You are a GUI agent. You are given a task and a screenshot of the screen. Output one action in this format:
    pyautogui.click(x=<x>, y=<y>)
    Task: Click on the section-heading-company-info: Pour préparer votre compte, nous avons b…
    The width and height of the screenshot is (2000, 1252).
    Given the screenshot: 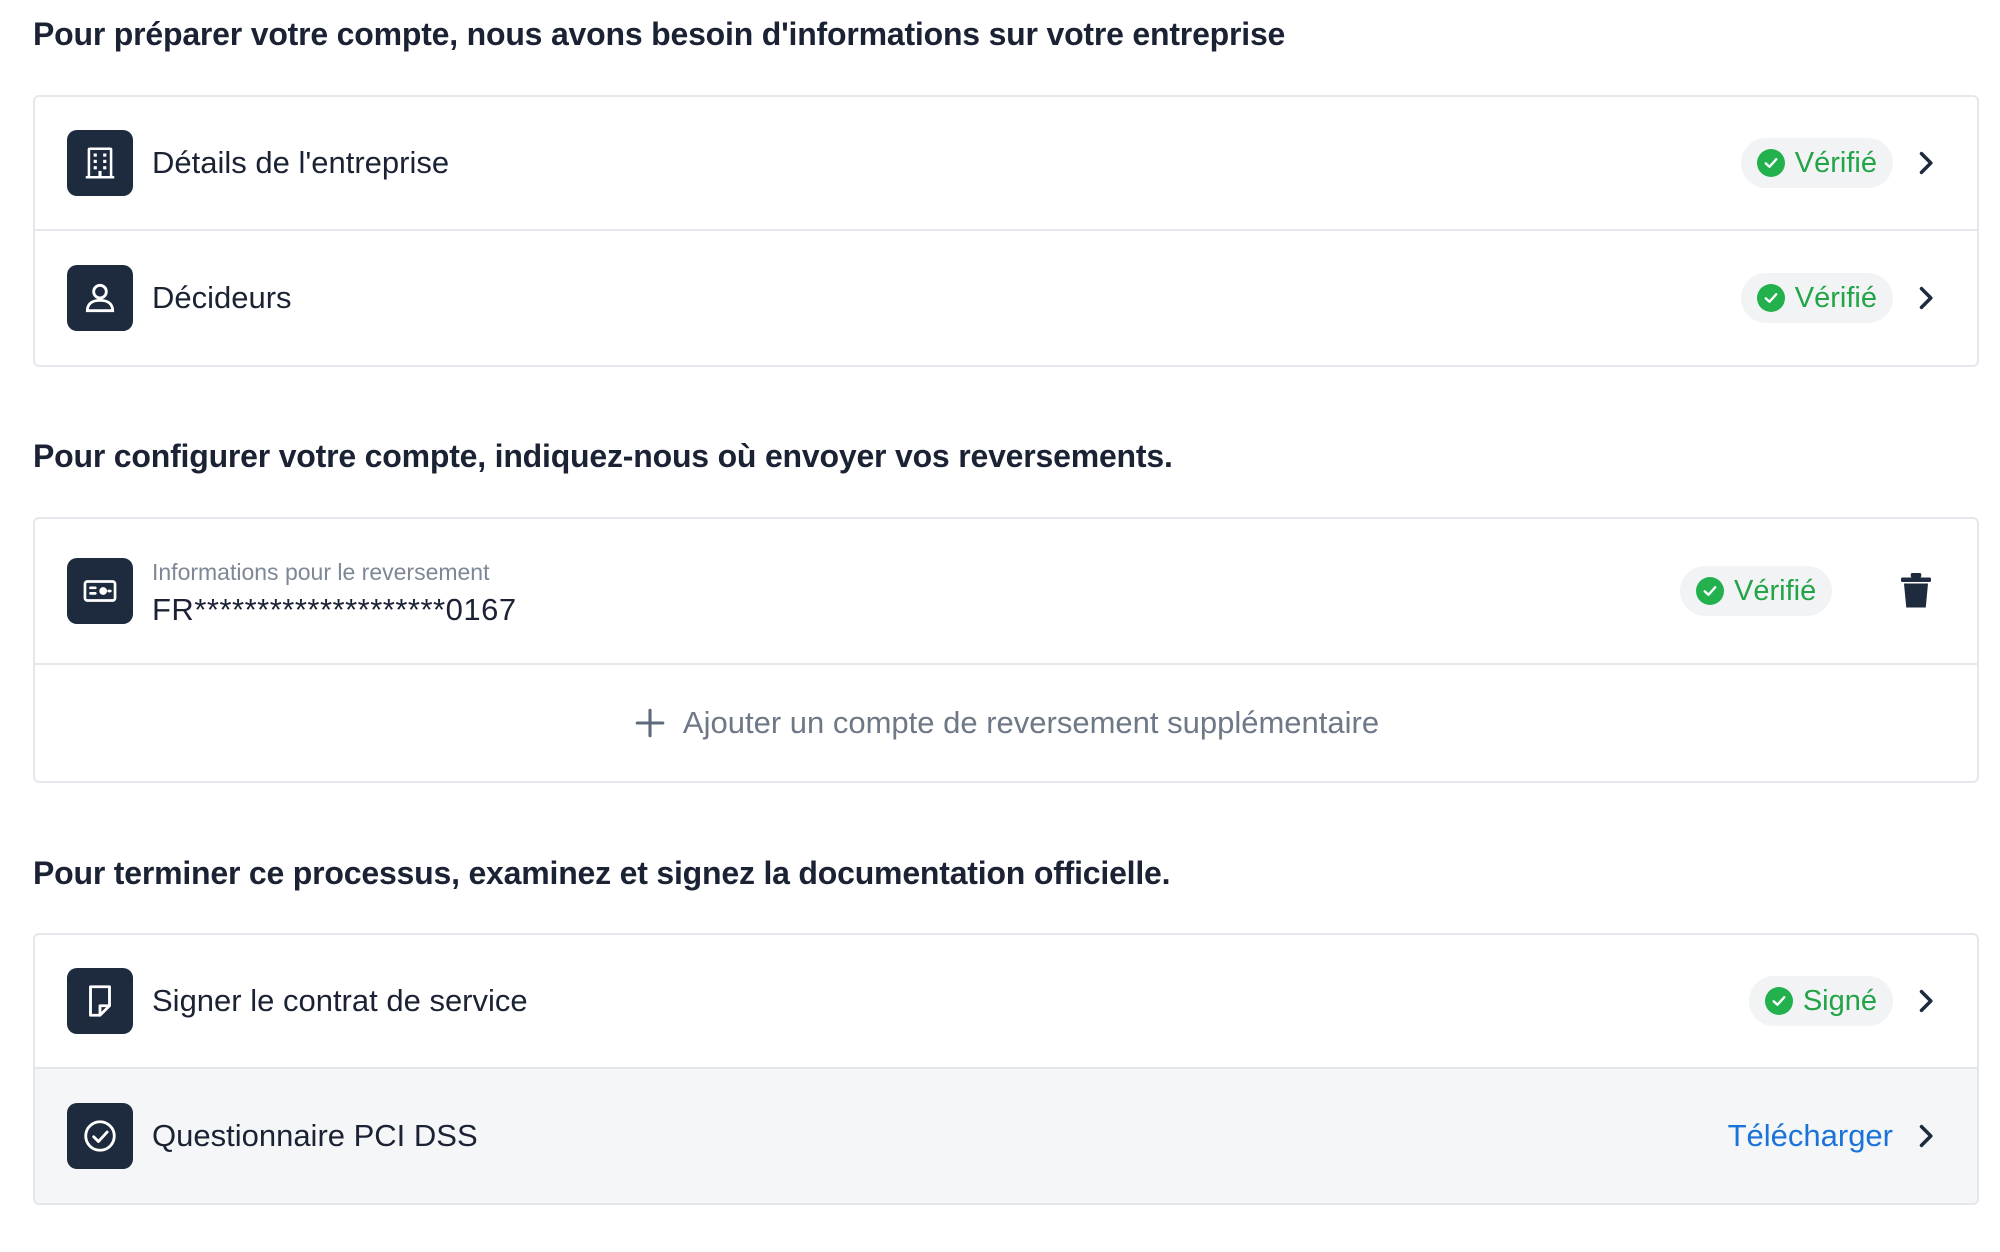 What is the action you would take?
    pyautogui.click(x=659, y=34)
    